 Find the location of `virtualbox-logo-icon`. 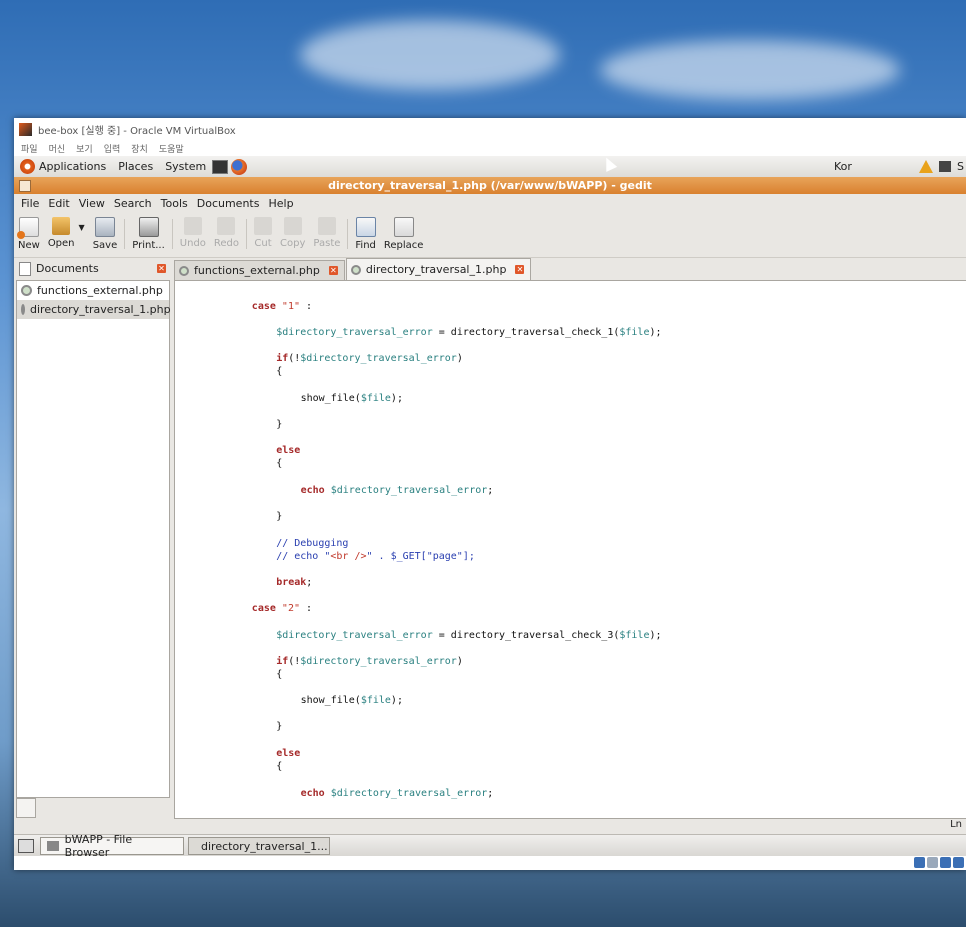

virtualbox-logo-icon is located at coordinates (25, 129).